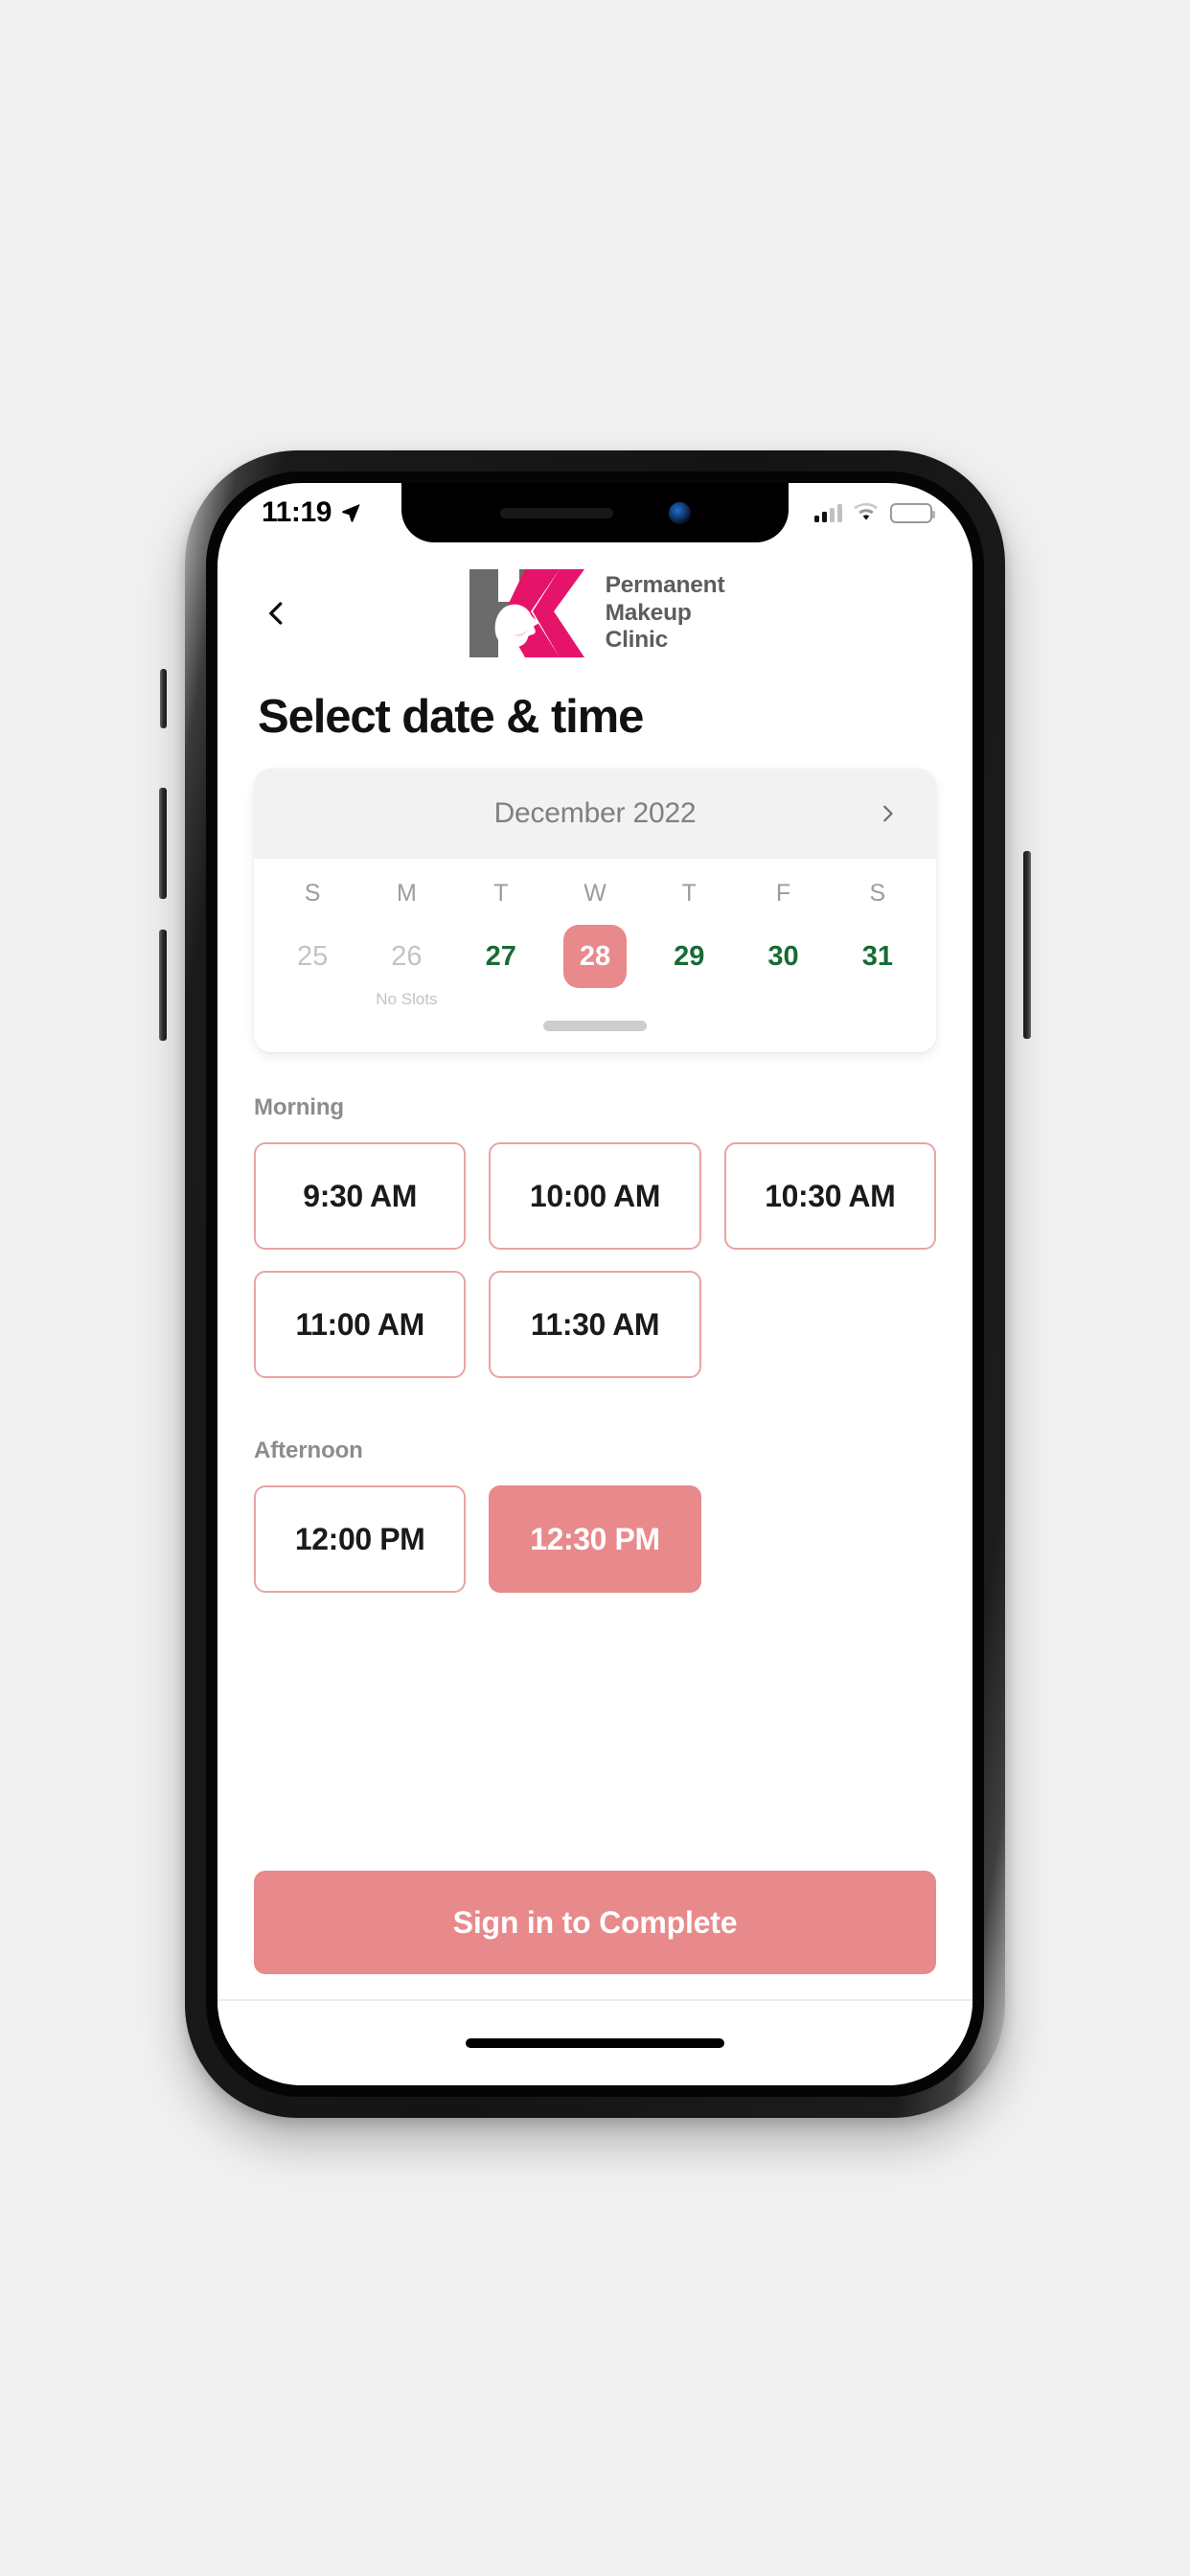  What do you see at coordinates (866, 512) in the screenshot?
I see `wifi-icon` at bounding box center [866, 512].